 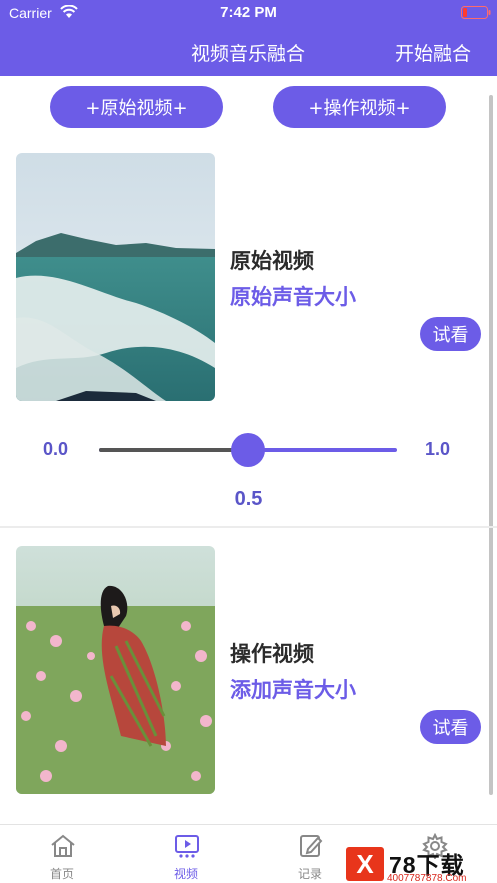 What do you see at coordinates (427, 878) in the screenshot?
I see `watermark-url: 4007787878.Com` at bounding box center [427, 878].